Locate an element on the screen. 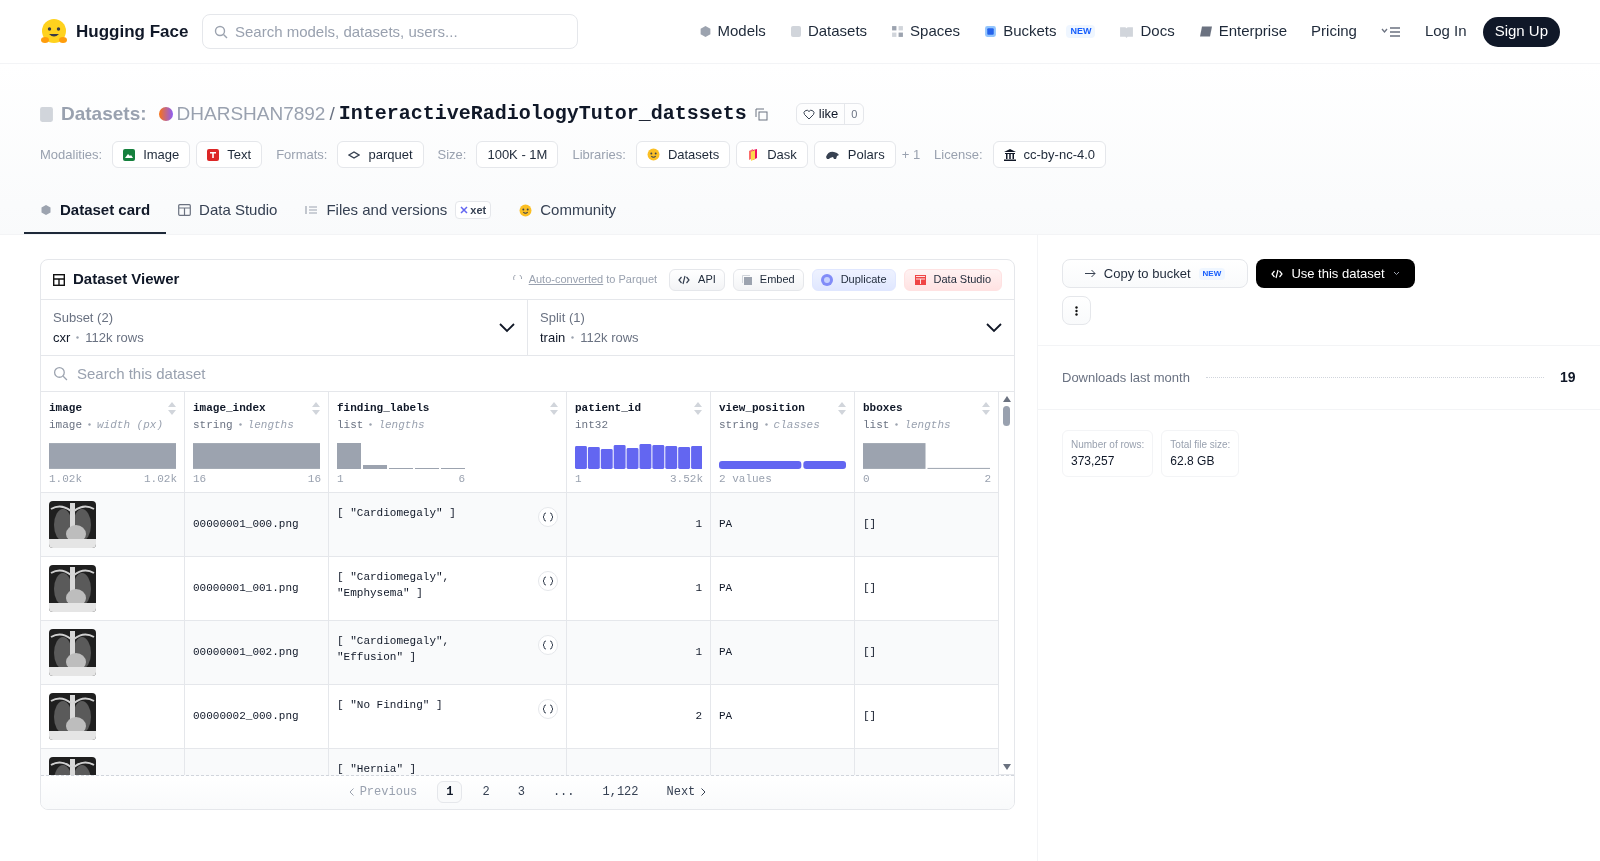  nav-link: Datasets is located at coordinates (828, 31).